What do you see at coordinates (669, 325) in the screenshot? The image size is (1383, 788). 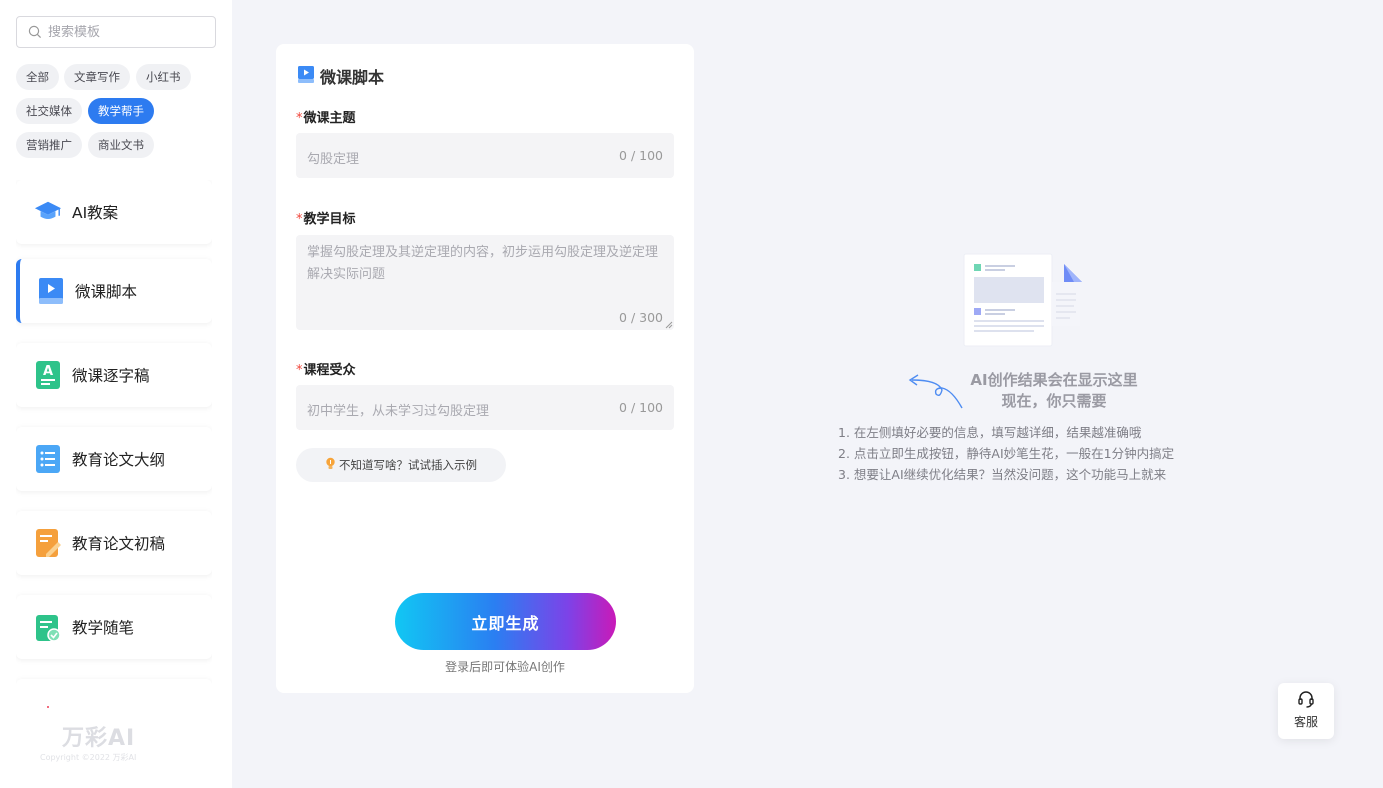 I see `resize-handle-icon` at bounding box center [669, 325].